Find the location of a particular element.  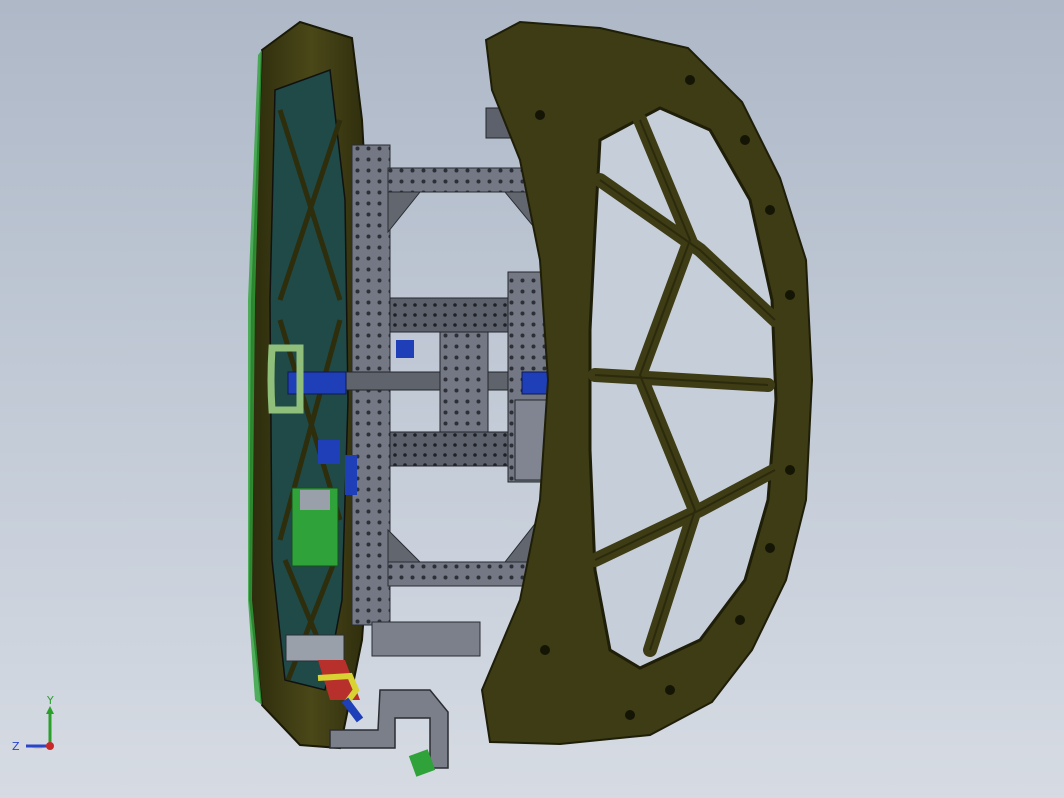

x-axis-dot is located at coordinates (50, 746).